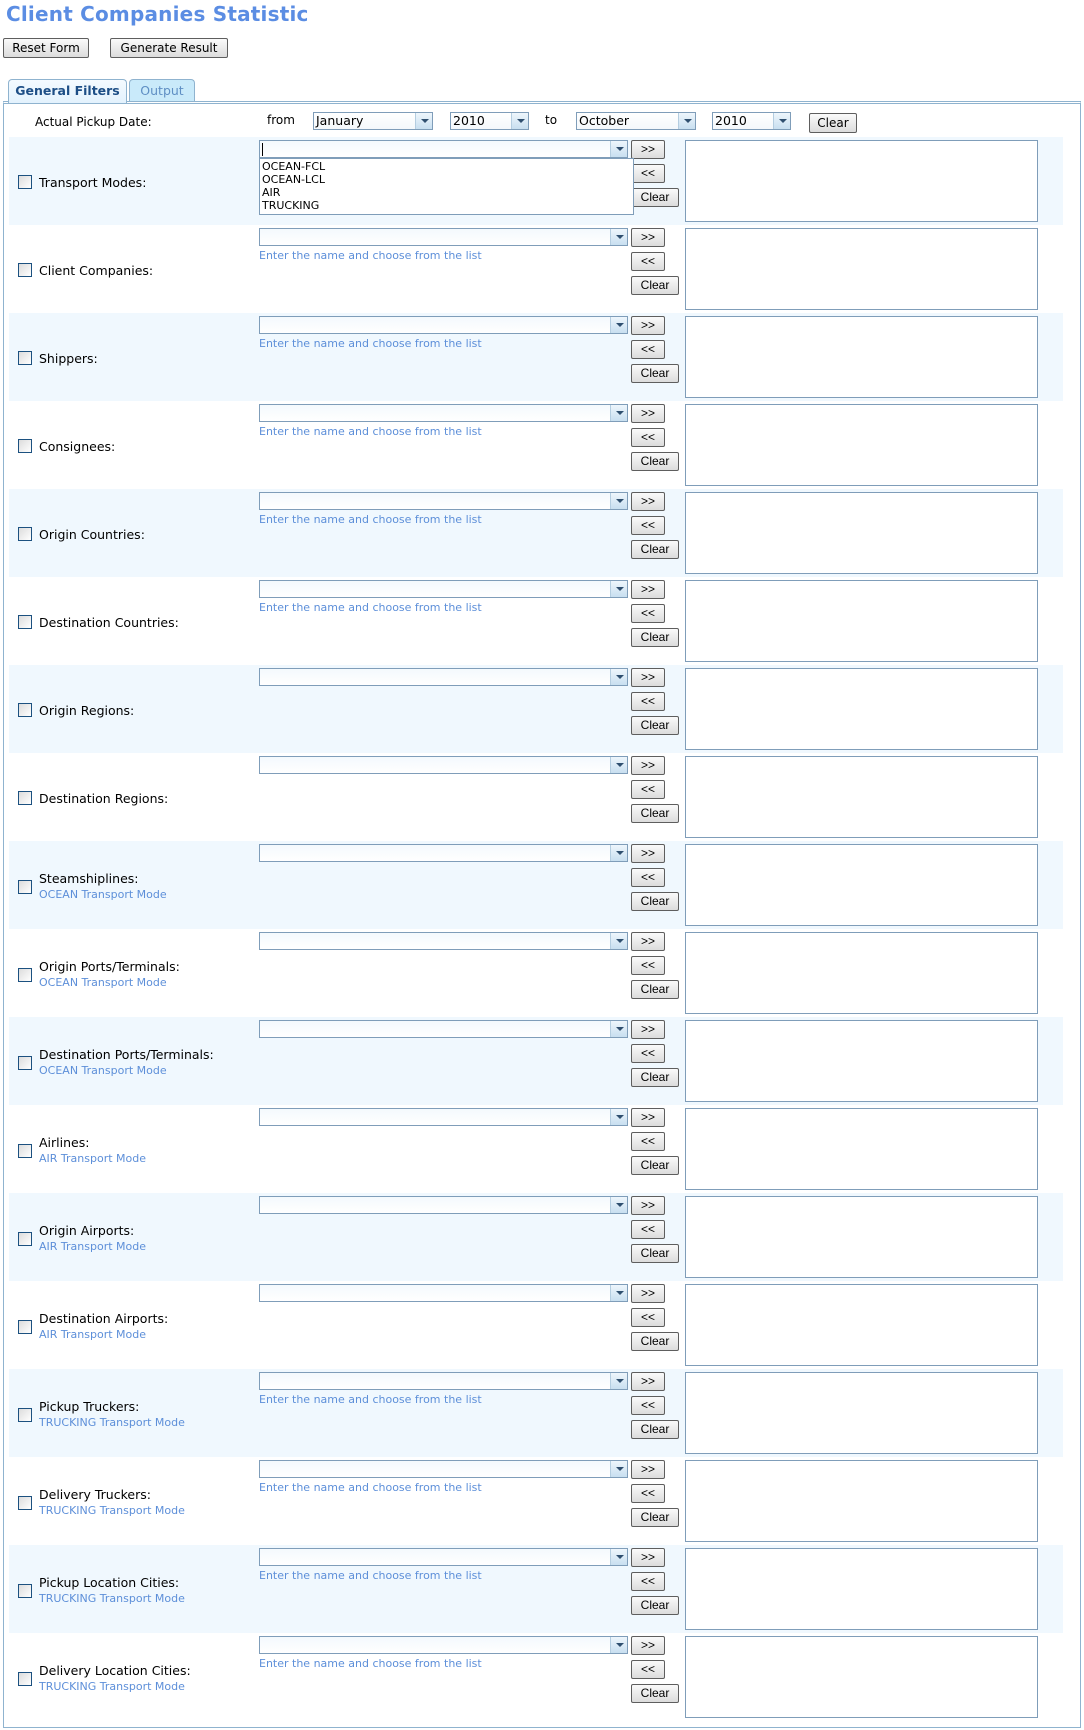 The image size is (1084, 1730). I want to click on origin-regions-checkbox, so click(25, 710).